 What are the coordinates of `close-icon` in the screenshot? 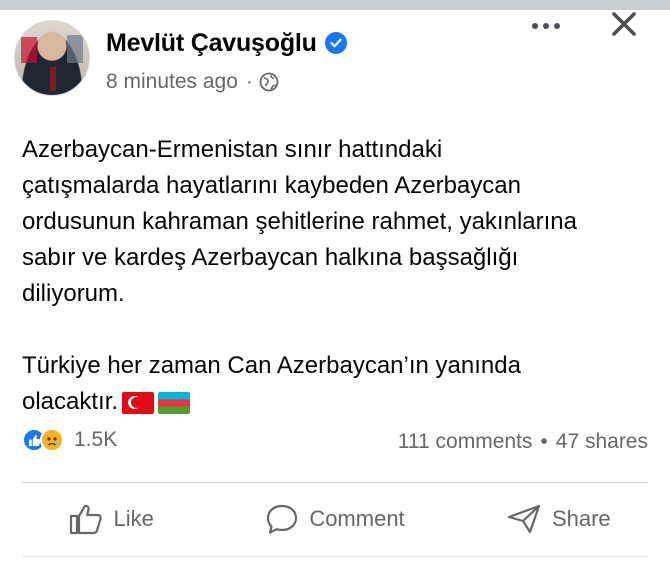 It's located at (624, 24).